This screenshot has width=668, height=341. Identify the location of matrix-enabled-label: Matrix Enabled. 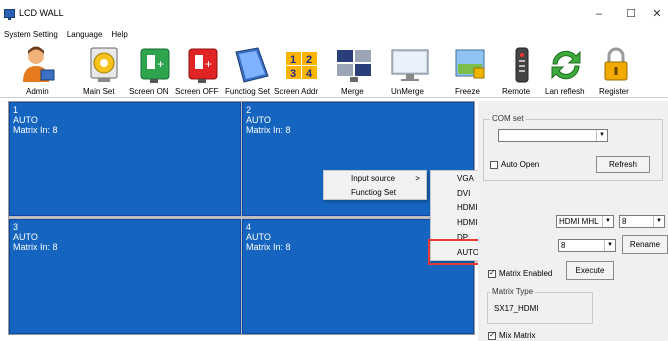
(526, 273).